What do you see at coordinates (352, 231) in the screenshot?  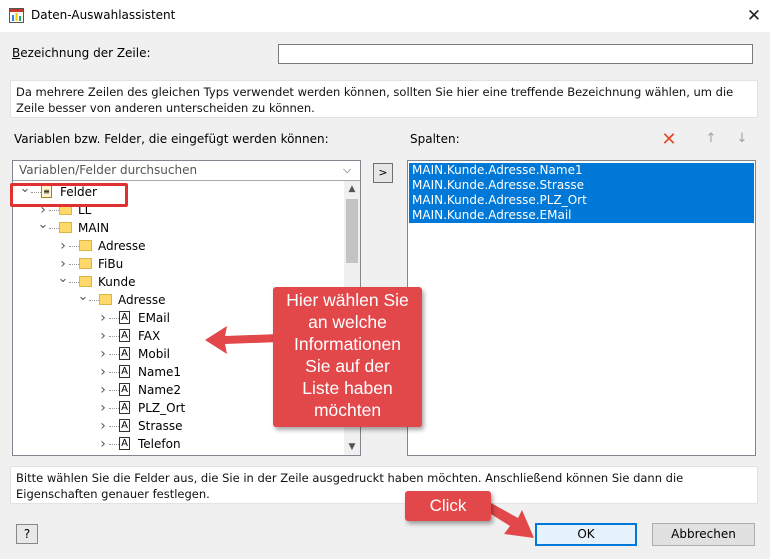 I see `scrollbar-thumb` at bounding box center [352, 231].